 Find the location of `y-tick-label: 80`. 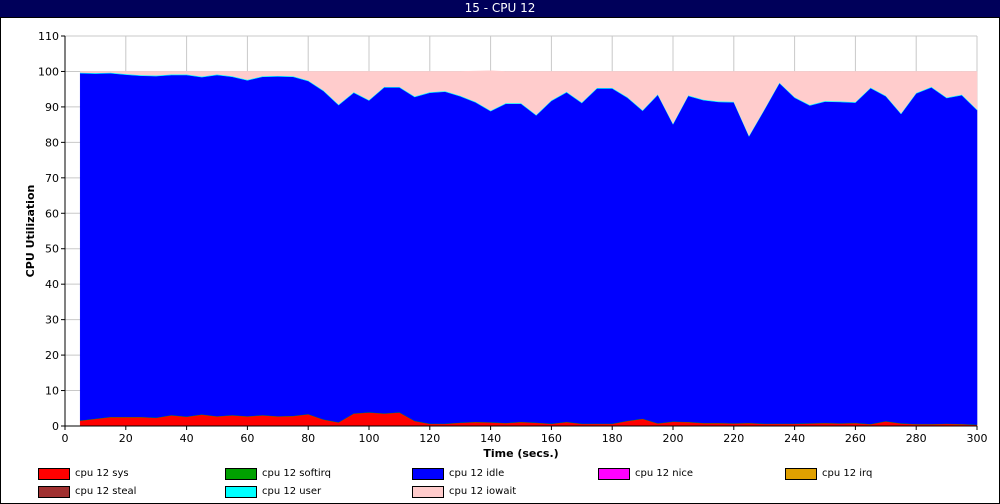

y-tick-label: 80 is located at coordinates (52, 142).